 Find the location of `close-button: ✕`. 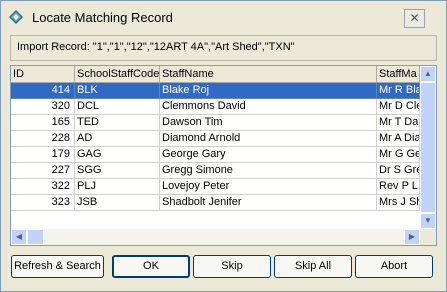

close-button: ✕ is located at coordinates (414, 18).